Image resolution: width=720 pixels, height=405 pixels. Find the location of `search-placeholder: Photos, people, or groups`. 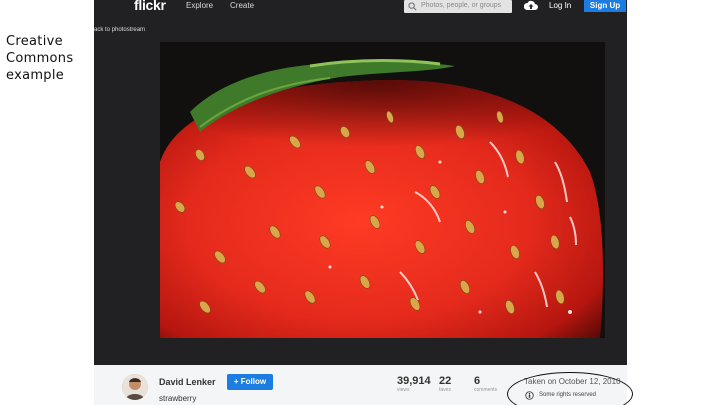

search-placeholder: Photos, people, or groups is located at coordinates (461, 5).